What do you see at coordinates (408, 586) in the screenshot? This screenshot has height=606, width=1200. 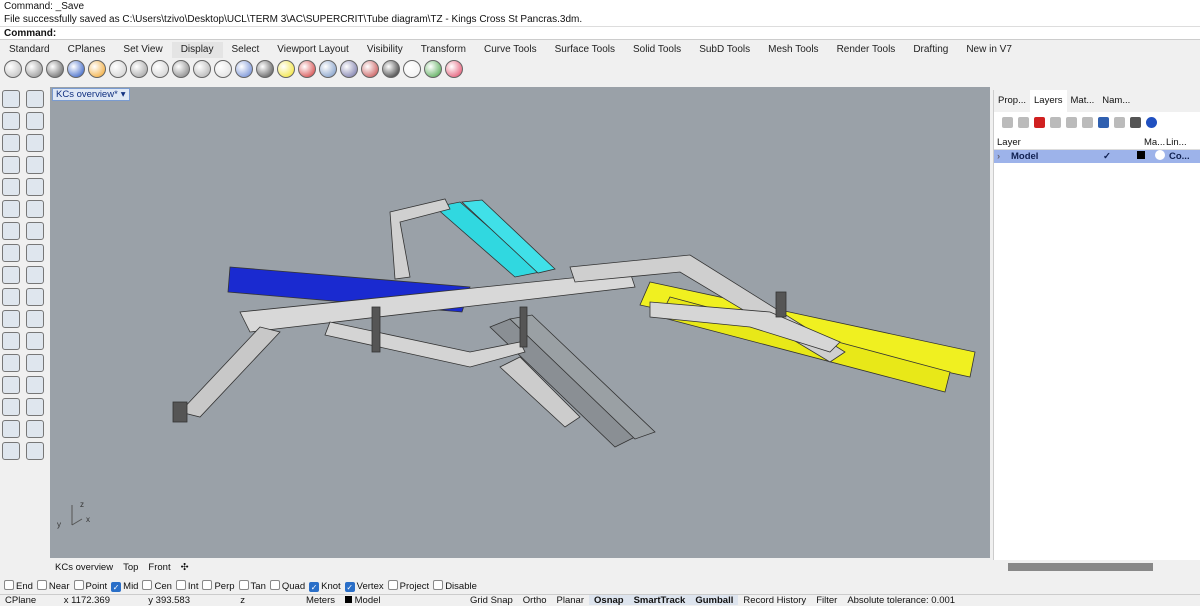 I see `osnap-project: Project` at bounding box center [408, 586].